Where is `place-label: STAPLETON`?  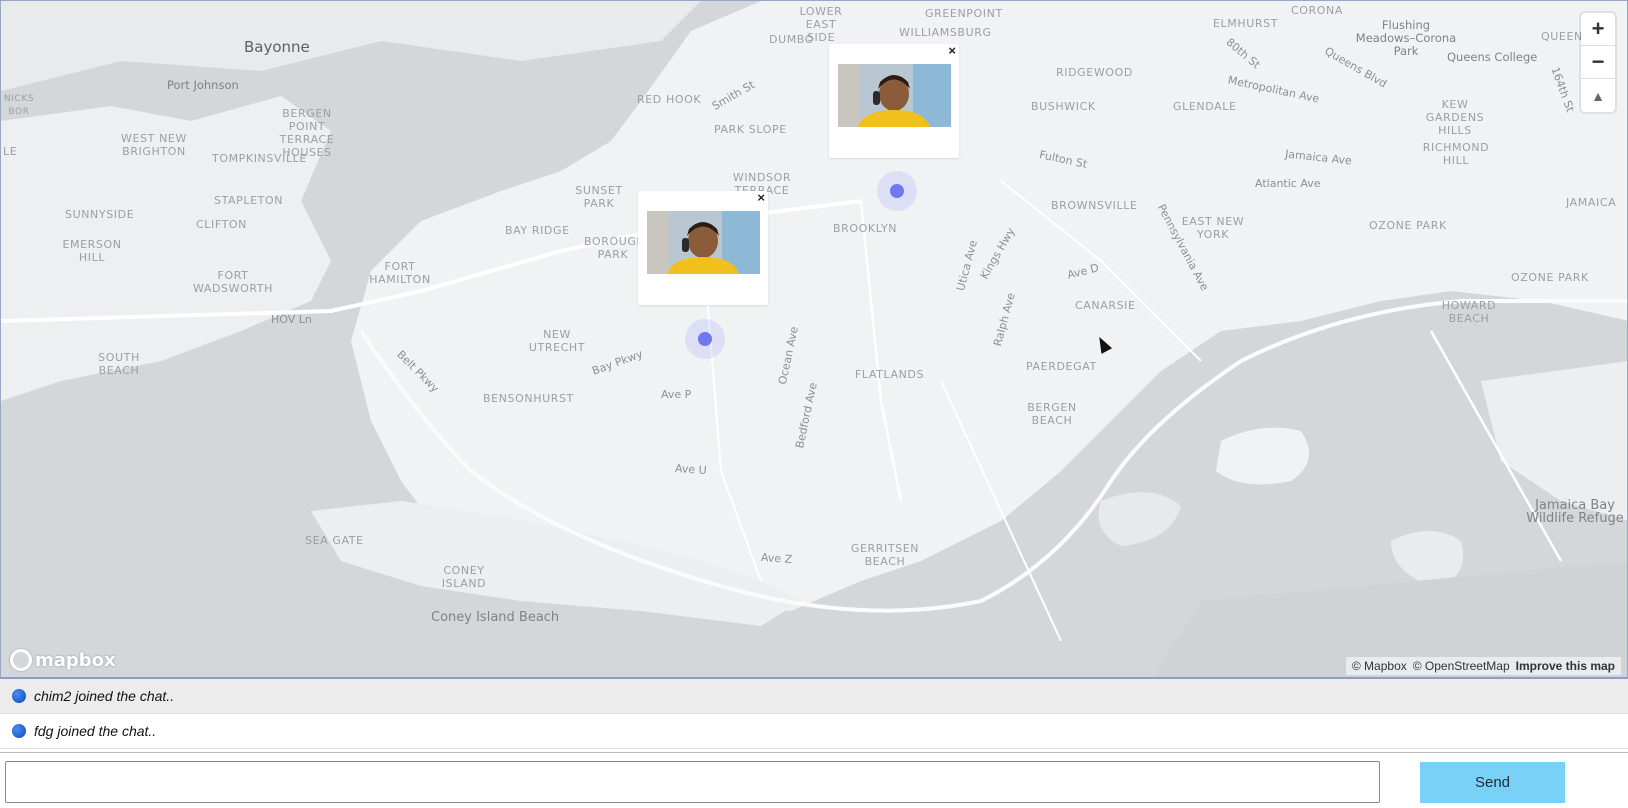
place-label: STAPLETON is located at coordinates (249, 200).